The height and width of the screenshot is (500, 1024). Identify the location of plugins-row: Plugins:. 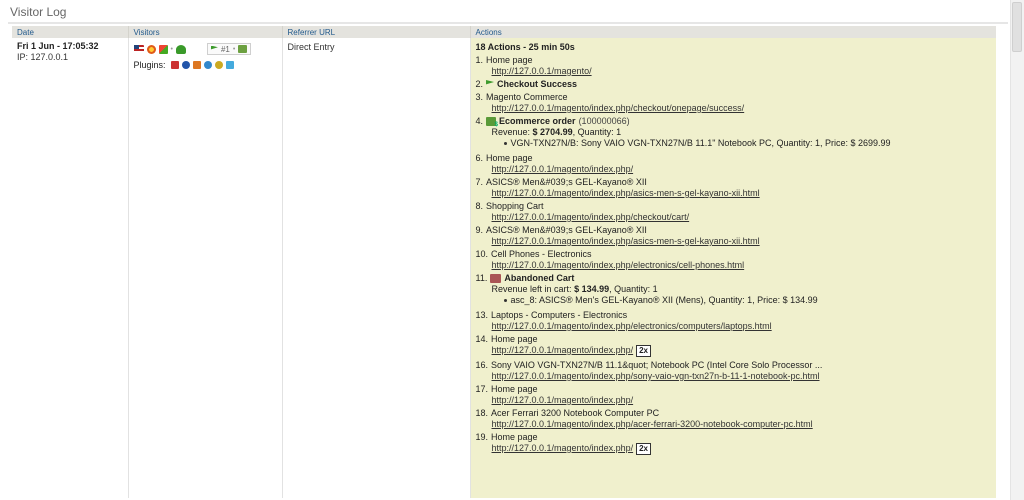
(205, 65).